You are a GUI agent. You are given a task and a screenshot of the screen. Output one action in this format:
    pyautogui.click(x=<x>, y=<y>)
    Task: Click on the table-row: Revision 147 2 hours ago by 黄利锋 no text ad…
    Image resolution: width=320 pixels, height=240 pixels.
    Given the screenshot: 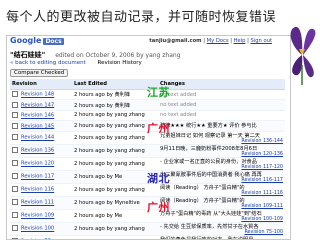 What is the action you would take?
    pyautogui.click(x=147, y=105)
    